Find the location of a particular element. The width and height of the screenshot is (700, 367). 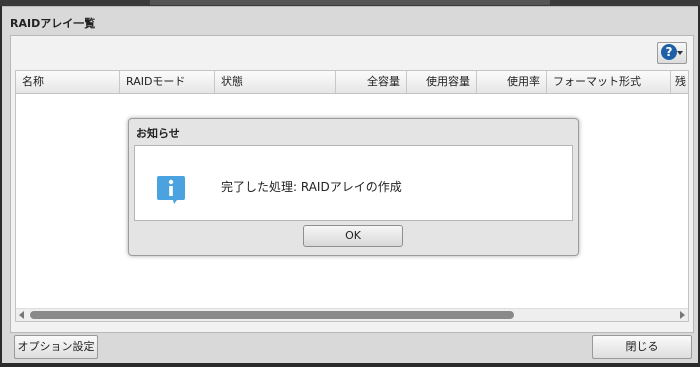

top-tab is located at coordinates (350, 2).